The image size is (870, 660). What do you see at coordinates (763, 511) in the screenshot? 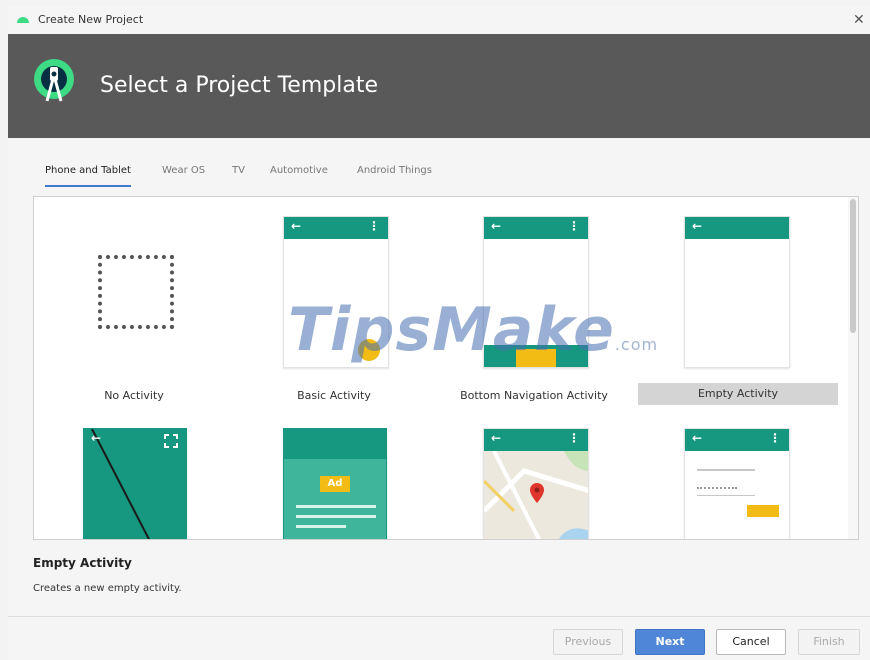
I see `login-button-preview` at bounding box center [763, 511].